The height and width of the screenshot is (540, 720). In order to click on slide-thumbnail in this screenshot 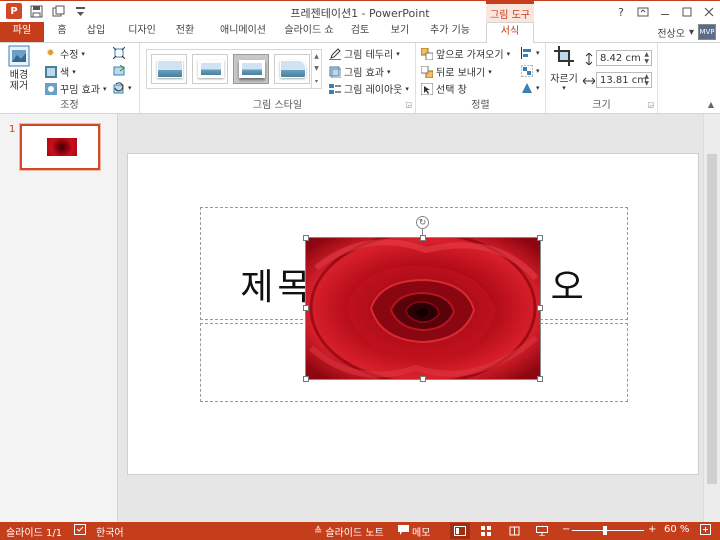, I will do `click(60, 147)`.